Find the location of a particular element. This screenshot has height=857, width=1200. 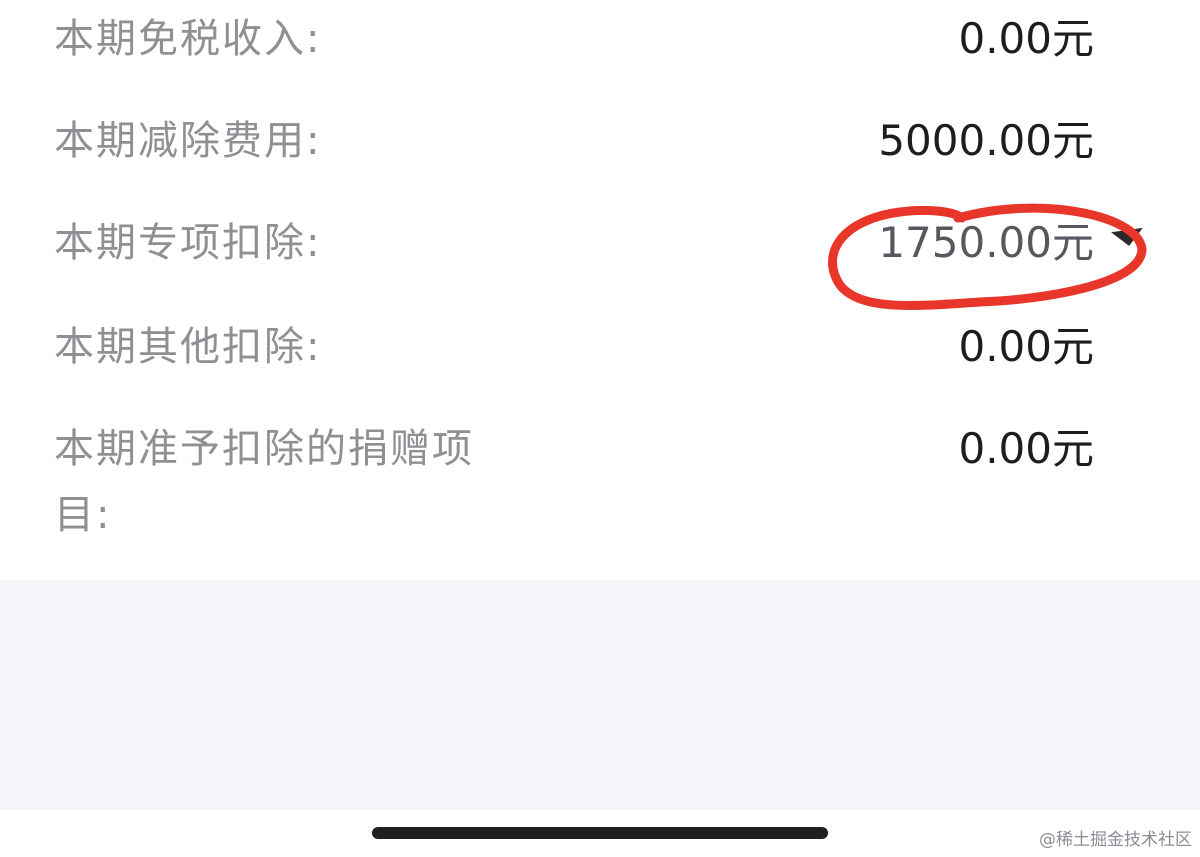

label-standard-deduction: 本期减除费用: is located at coordinates (188, 141).